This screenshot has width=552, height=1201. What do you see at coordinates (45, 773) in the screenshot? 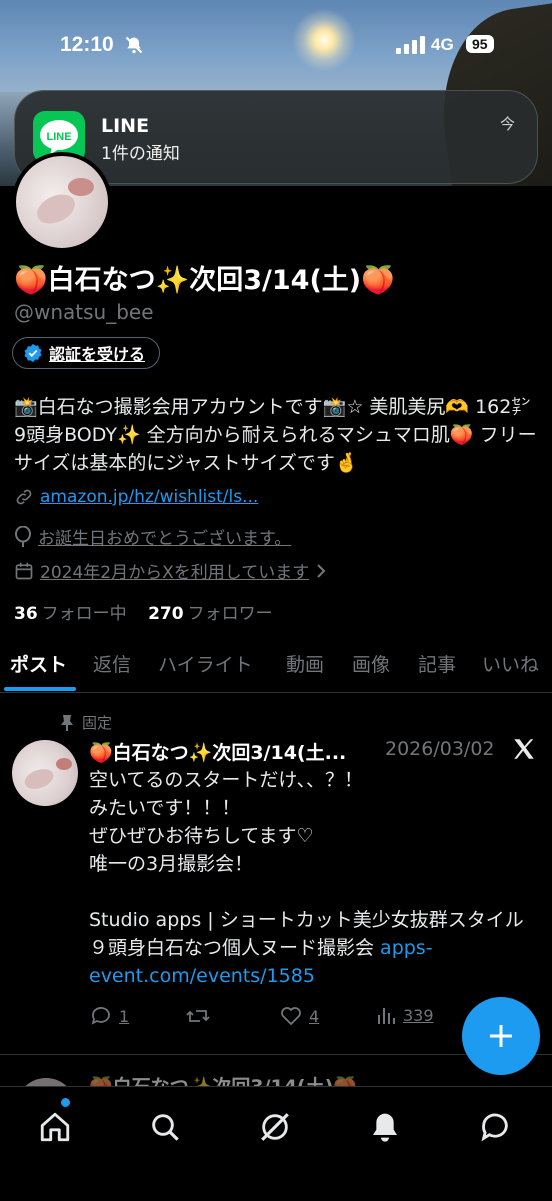
I see `post-avatar` at bounding box center [45, 773].